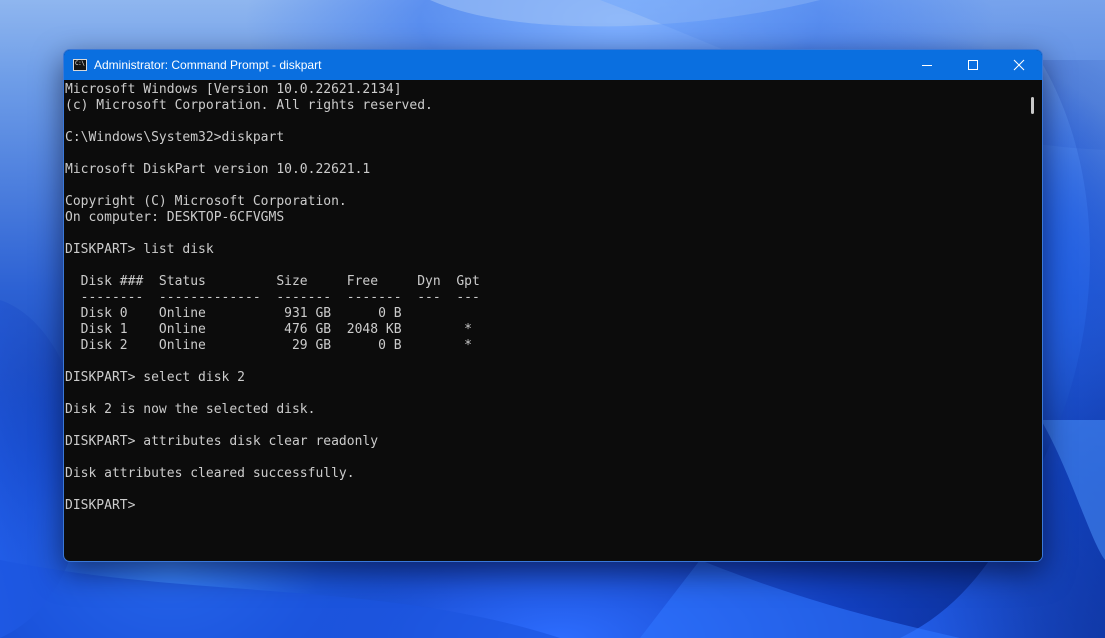 The width and height of the screenshot is (1105, 638). I want to click on console-line: Disk 1 Online 476 GB 2048 KB *, so click(268, 329).